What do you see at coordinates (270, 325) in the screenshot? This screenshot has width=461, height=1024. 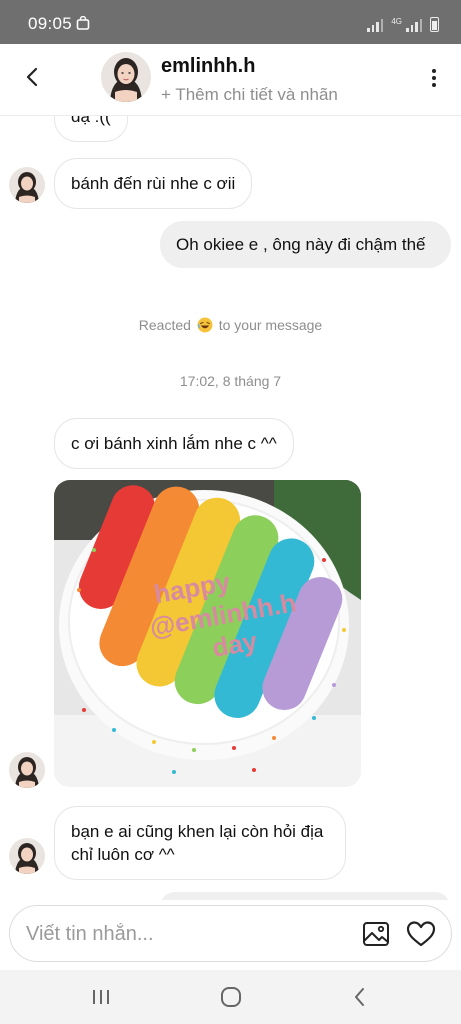 I see `reaction-text-after: to your message` at bounding box center [270, 325].